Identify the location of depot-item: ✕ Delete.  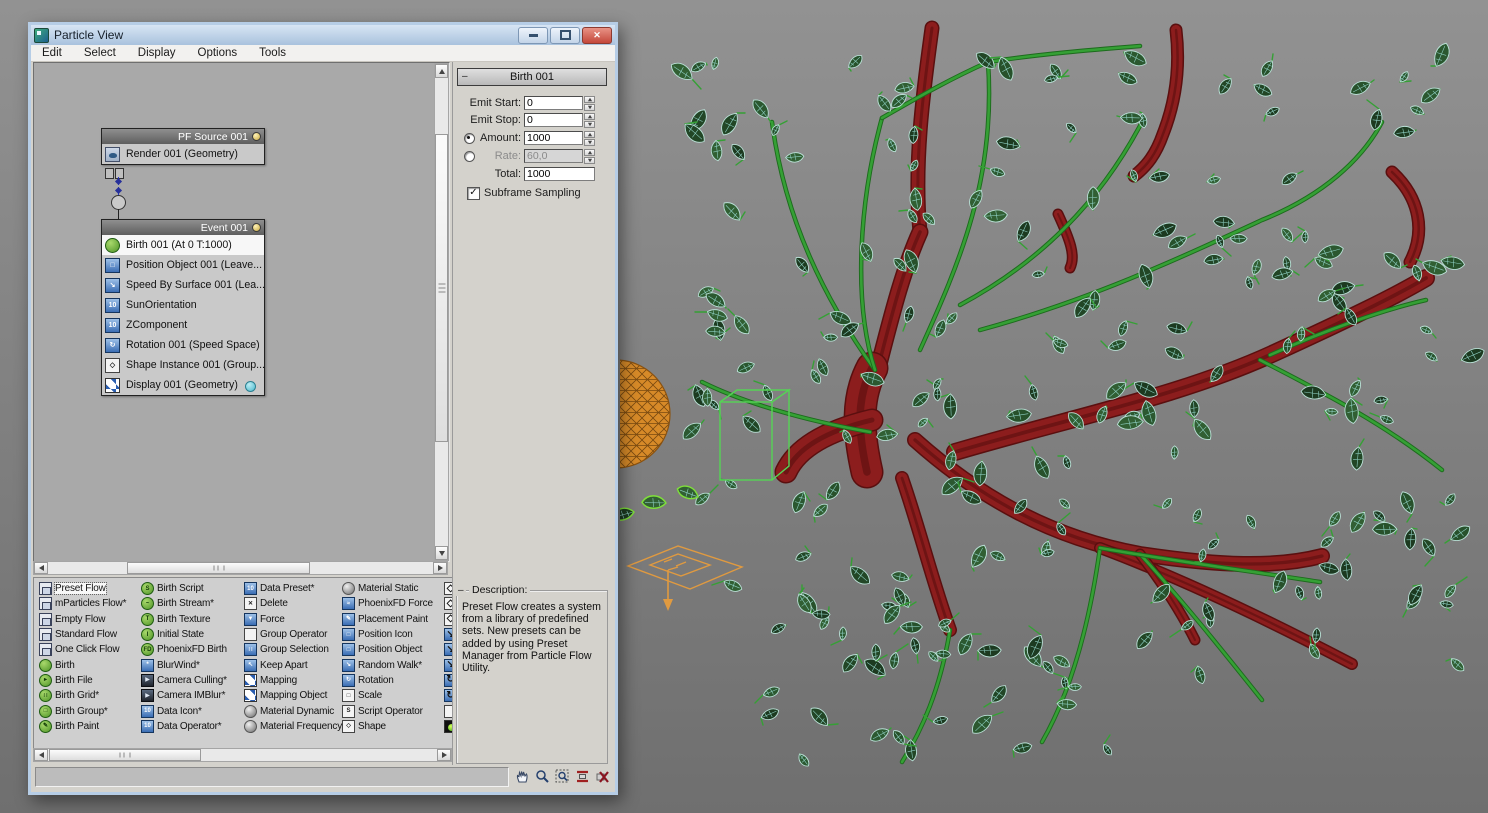
(293, 603).